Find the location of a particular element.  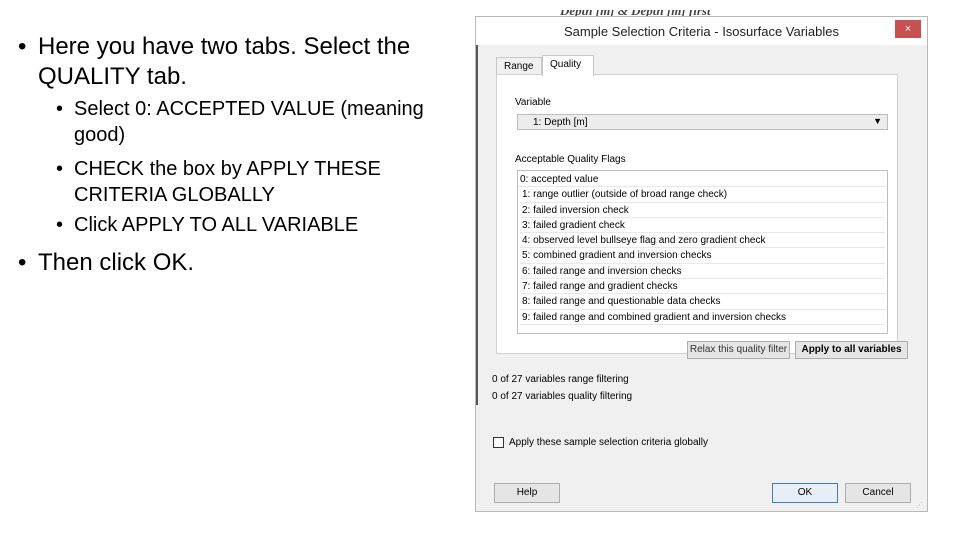

variable-selected-value: 1: Depth [m] is located at coordinates (560, 122).